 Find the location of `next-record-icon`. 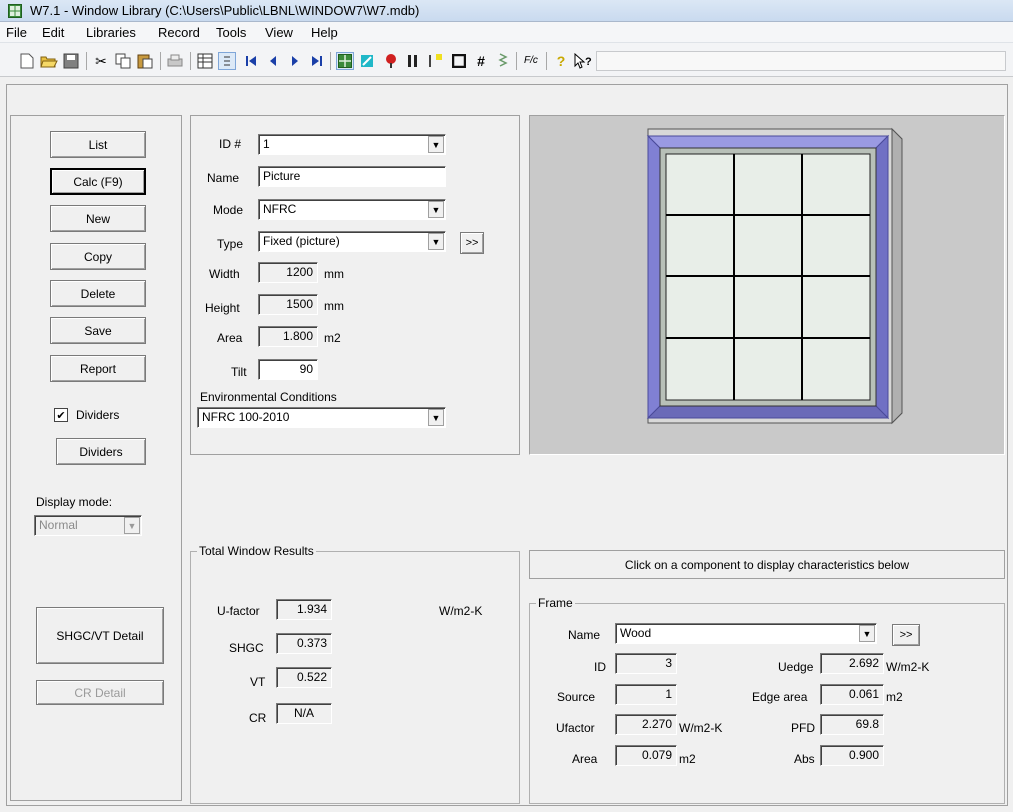

next-record-icon is located at coordinates (295, 61).